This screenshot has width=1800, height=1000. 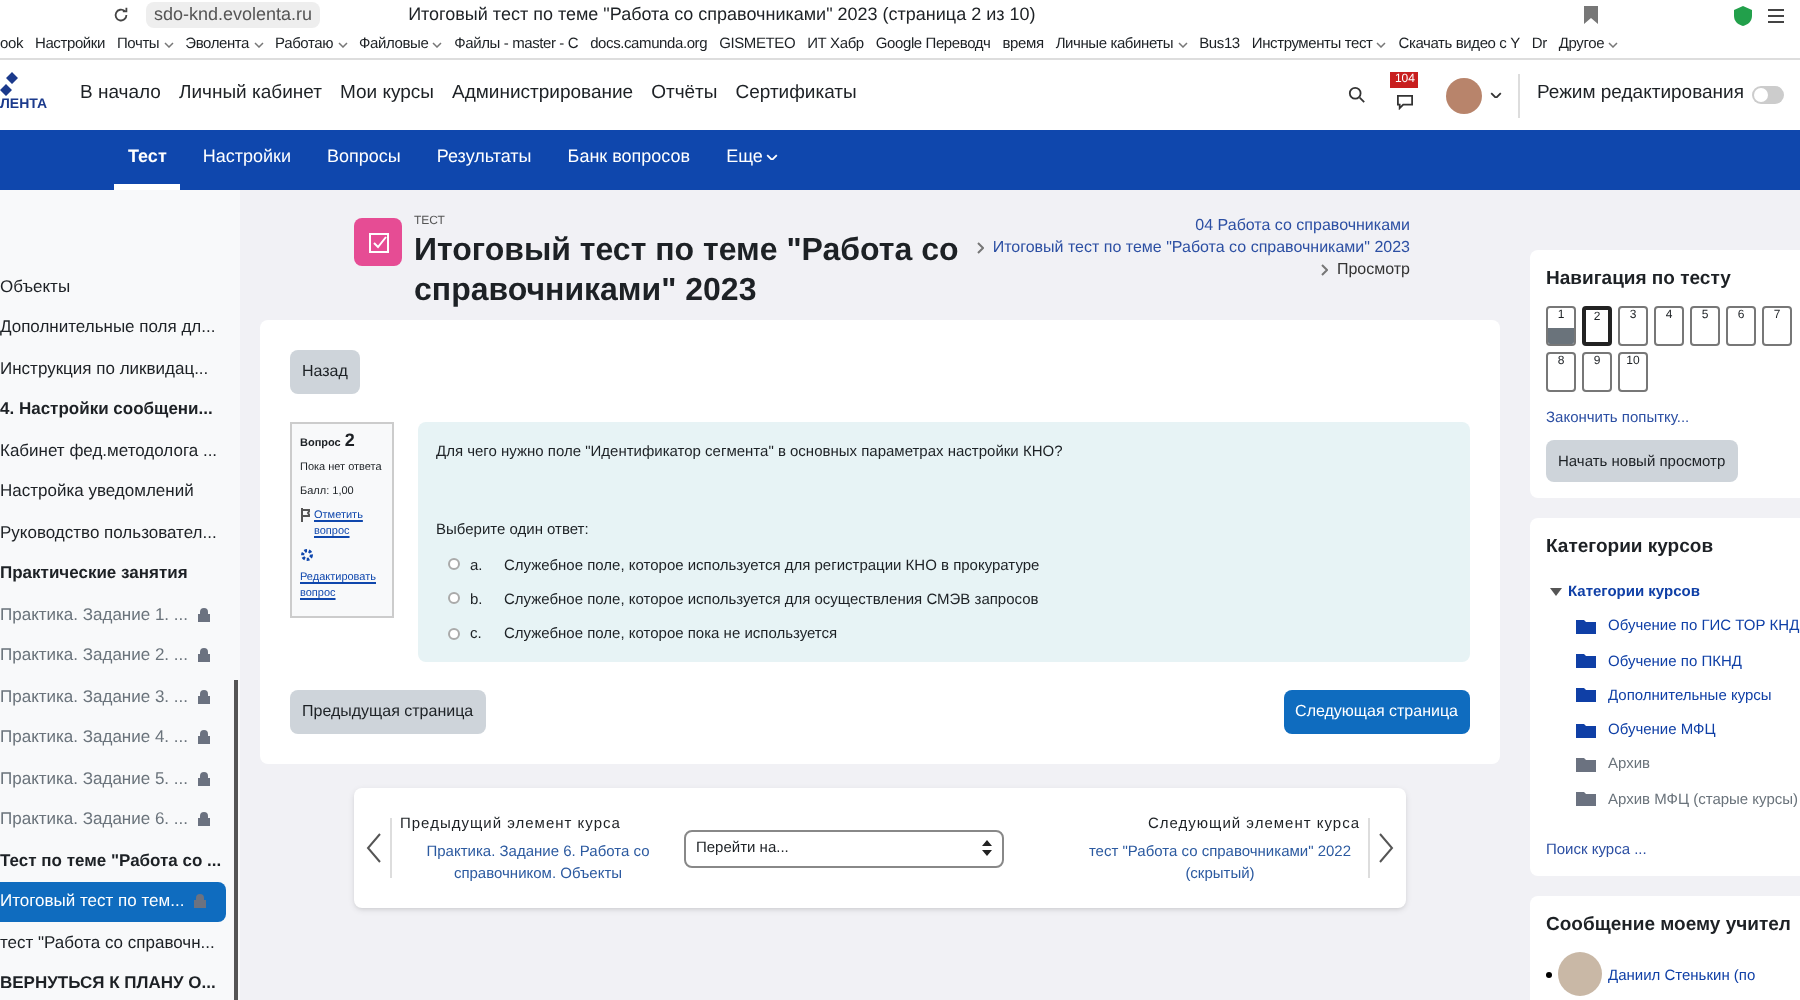 I want to click on search-icon, so click(x=1357, y=95).